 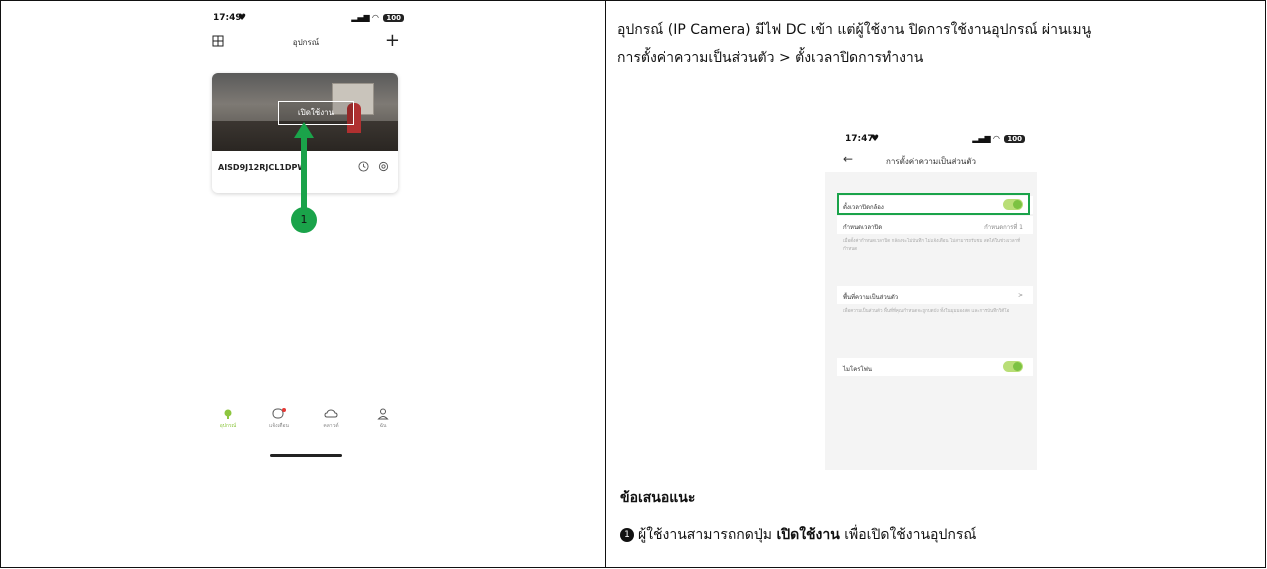 I want to click on tab-label: ฉัน, so click(x=383, y=426).